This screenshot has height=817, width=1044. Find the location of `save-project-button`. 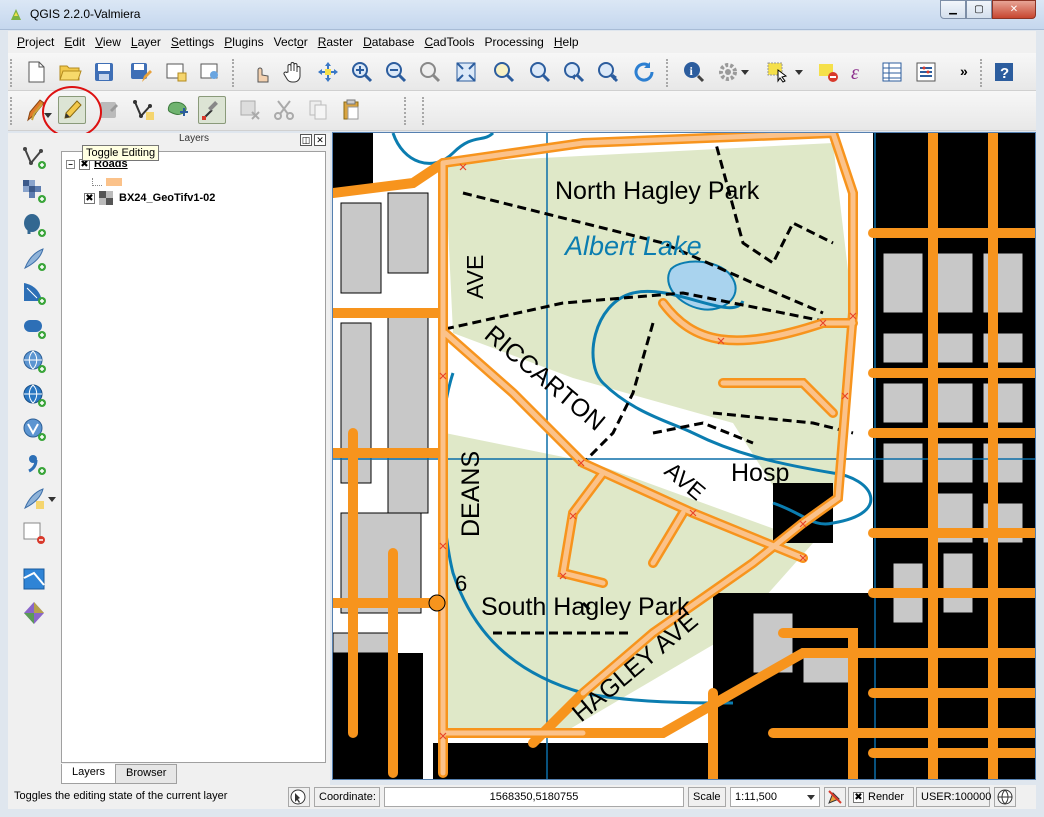

save-project-button is located at coordinates (104, 72).